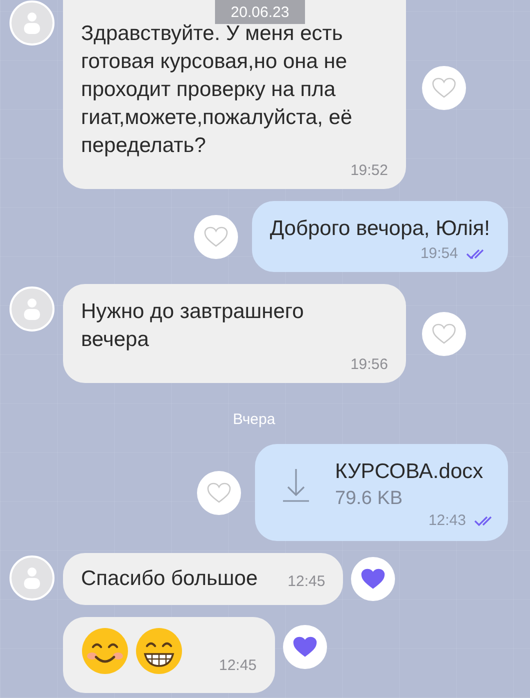 The width and height of the screenshot is (530, 698). Describe the element at coordinates (260, 12) in the screenshot. I see `date-badge: 20.06.23` at that location.